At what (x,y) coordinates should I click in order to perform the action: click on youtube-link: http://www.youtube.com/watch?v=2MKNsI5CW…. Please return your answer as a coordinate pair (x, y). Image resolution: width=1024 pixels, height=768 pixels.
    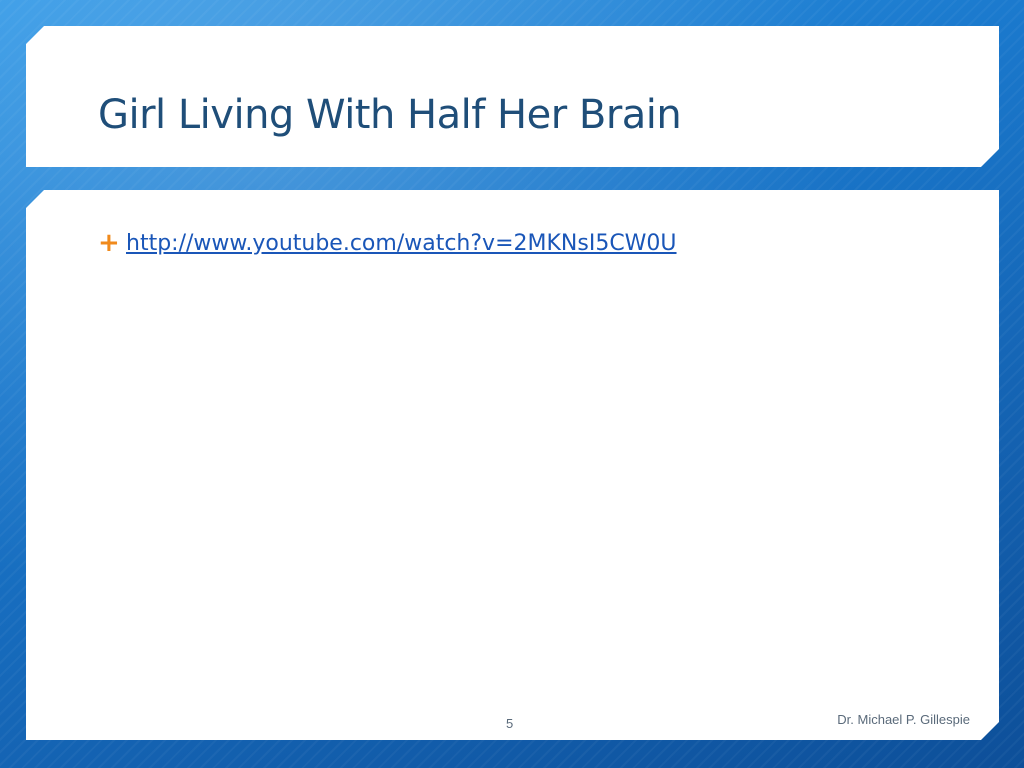
    Looking at the image, I should click on (401, 243).